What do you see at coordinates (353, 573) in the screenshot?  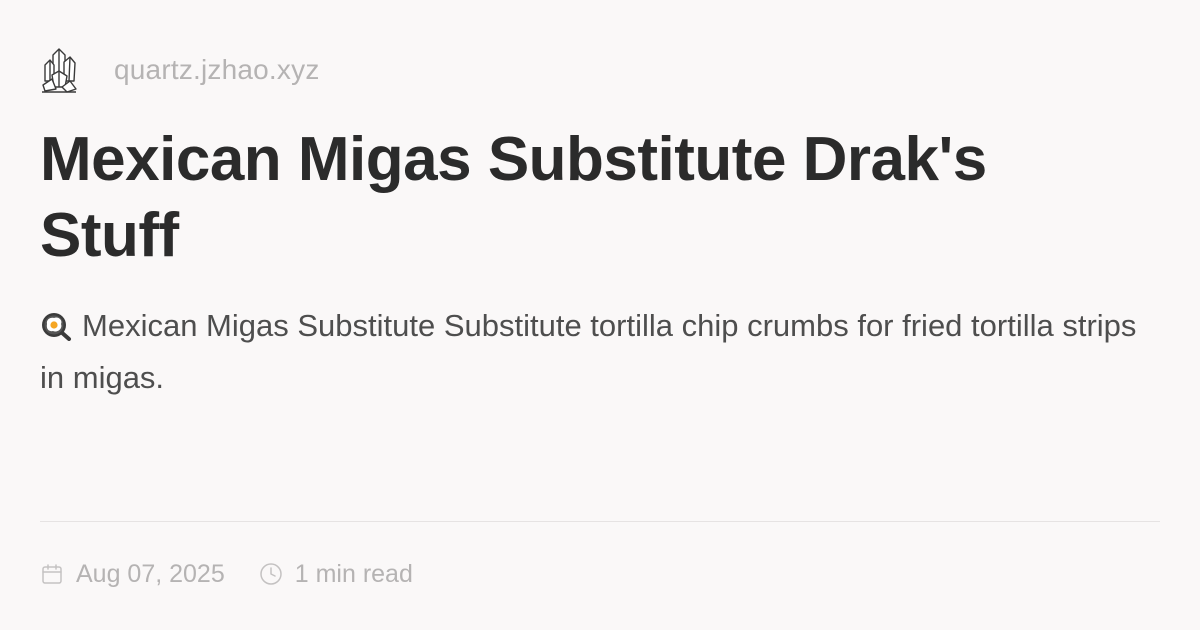 I see `read-time: 1 min read` at bounding box center [353, 573].